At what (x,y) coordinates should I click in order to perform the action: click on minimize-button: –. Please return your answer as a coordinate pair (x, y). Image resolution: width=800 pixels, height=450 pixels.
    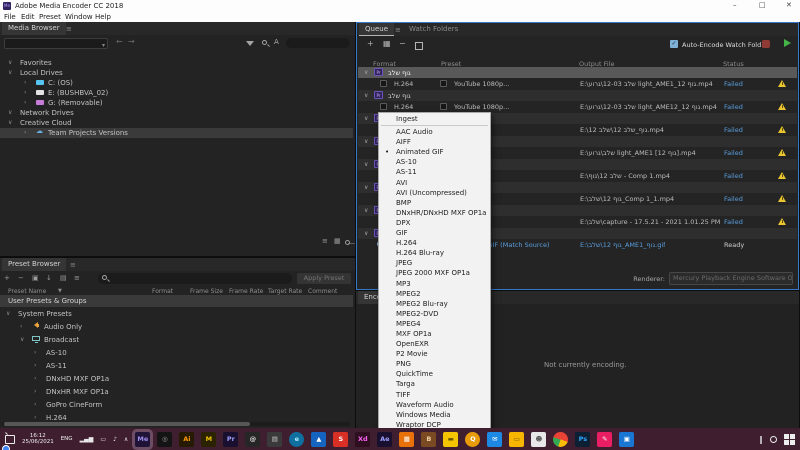
    Looking at the image, I should click on (735, 5).